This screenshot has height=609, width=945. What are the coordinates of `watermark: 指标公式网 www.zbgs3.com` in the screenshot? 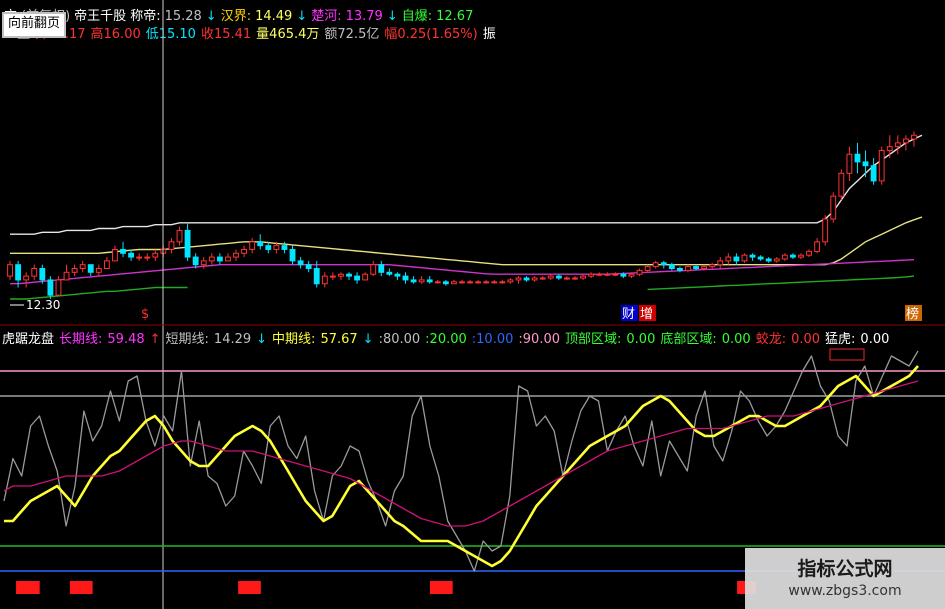 It's located at (845, 578).